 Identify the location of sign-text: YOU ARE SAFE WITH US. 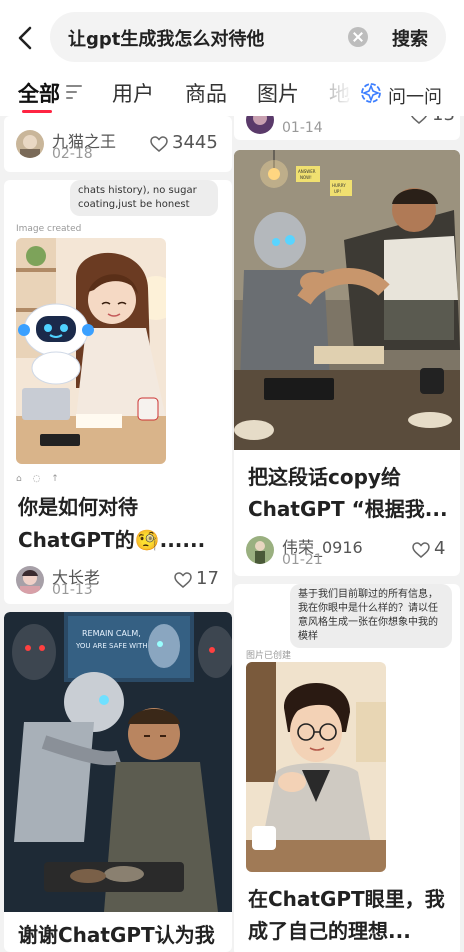
(117, 646).